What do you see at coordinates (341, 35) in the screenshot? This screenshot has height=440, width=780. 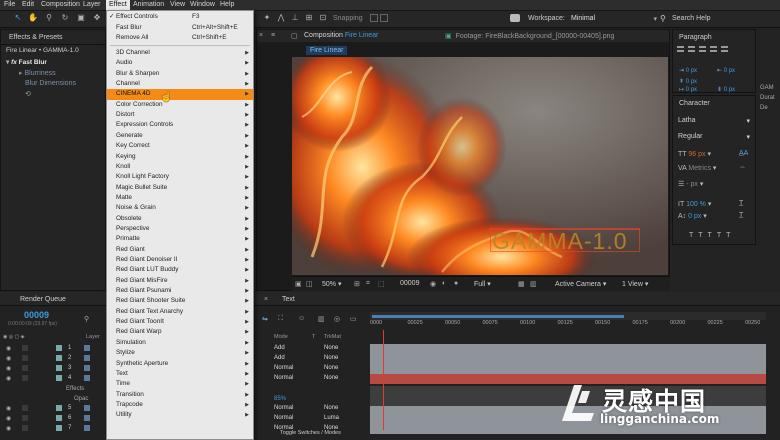 I see `composition-tab: Composition Fire Linear` at bounding box center [341, 35].